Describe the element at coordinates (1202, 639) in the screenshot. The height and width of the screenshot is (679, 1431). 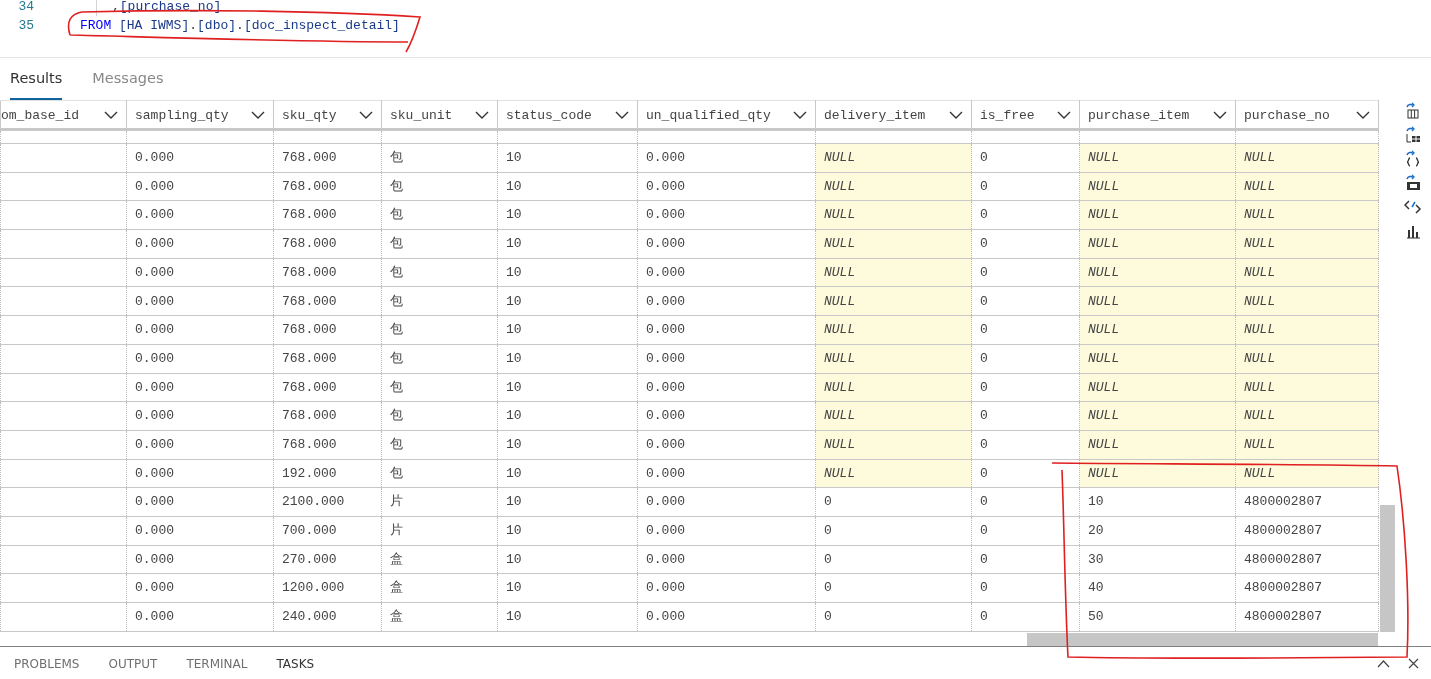
I see `horizontal-scrollbar-thumb` at that location.